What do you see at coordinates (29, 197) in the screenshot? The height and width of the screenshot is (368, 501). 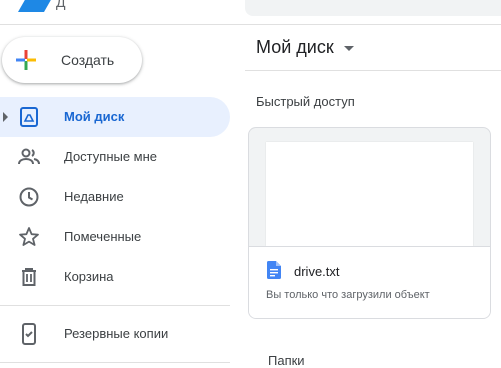 I see `clock-icon` at bounding box center [29, 197].